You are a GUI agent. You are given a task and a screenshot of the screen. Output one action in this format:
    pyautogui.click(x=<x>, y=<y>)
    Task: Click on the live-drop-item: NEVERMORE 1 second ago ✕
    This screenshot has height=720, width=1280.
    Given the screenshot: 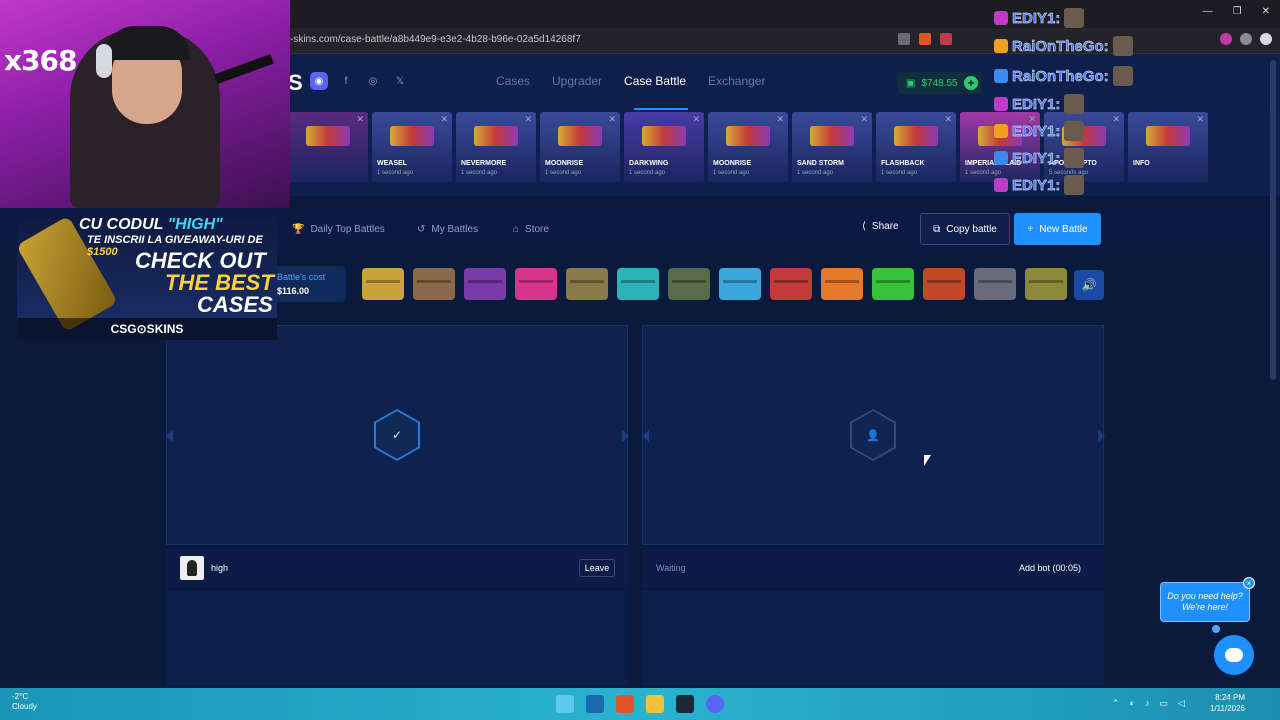 What is the action you would take?
    pyautogui.click(x=496, y=147)
    